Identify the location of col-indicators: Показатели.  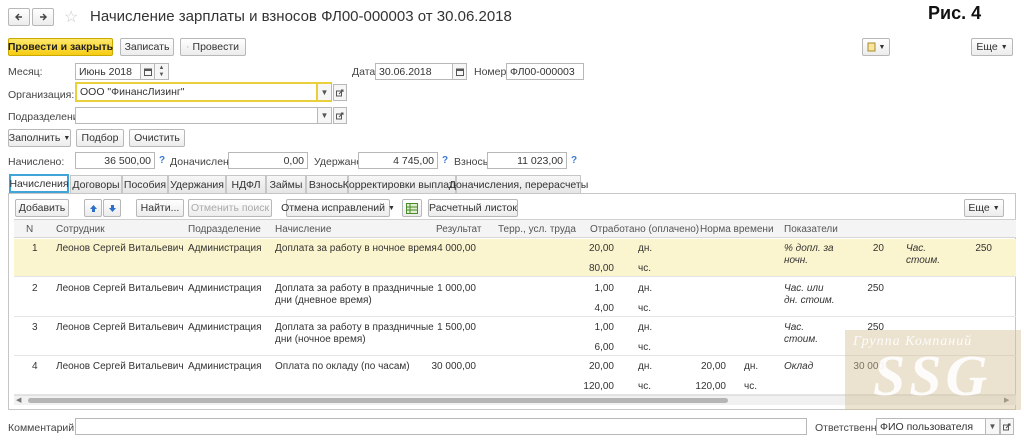
(811, 229).